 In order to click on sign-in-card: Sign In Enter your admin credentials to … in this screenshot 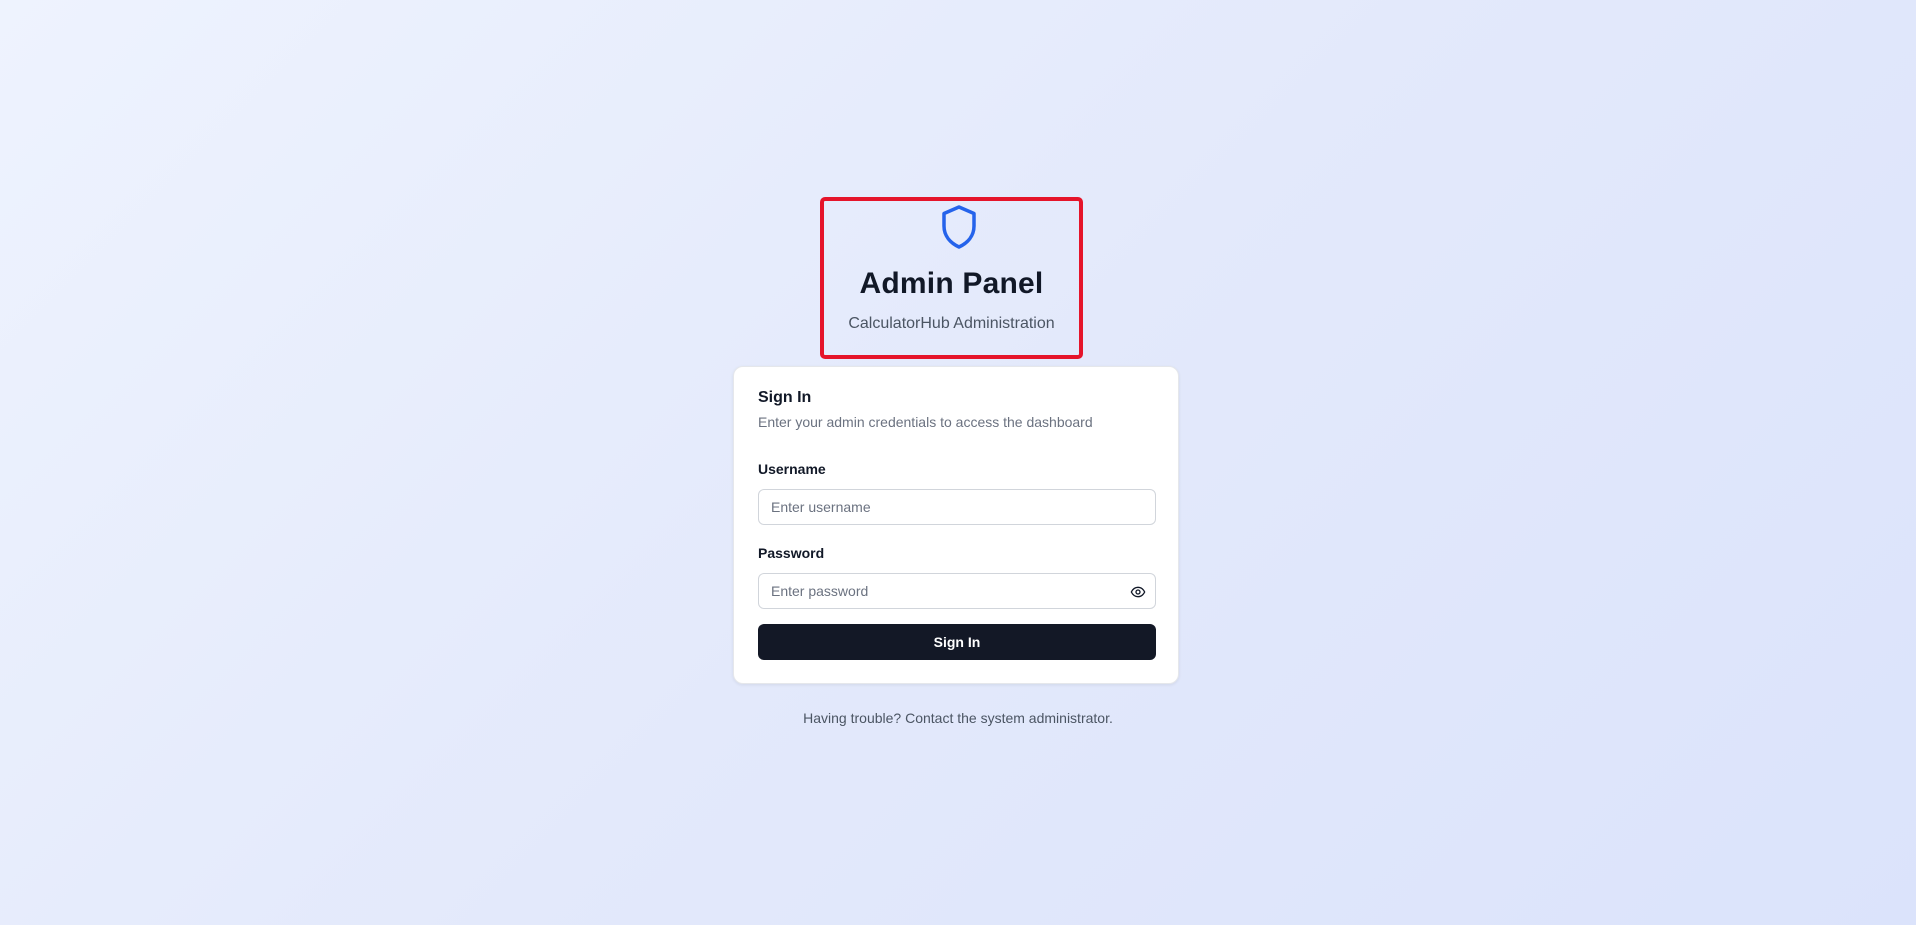, I will do `click(956, 525)`.